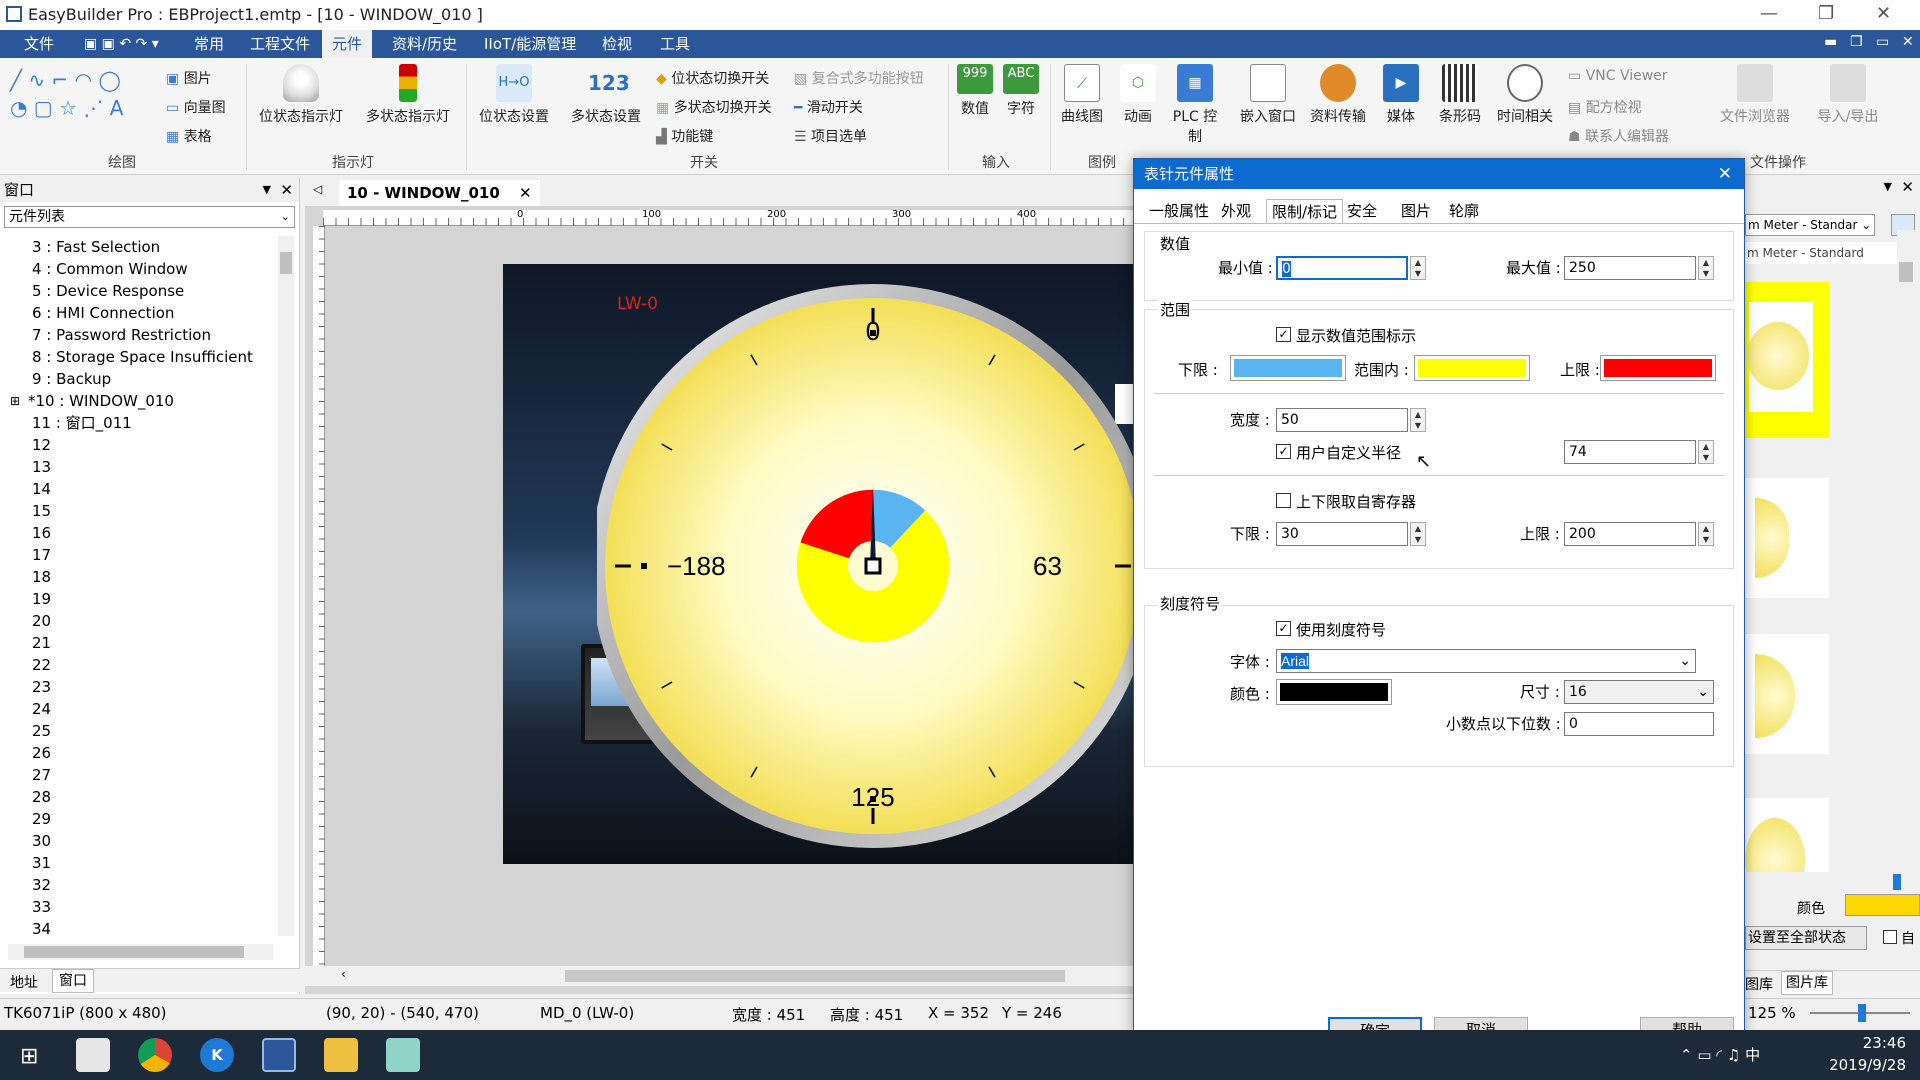 The width and height of the screenshot is (1920, 1080). I want to click on library-scrollbar, so click(1906, 552).